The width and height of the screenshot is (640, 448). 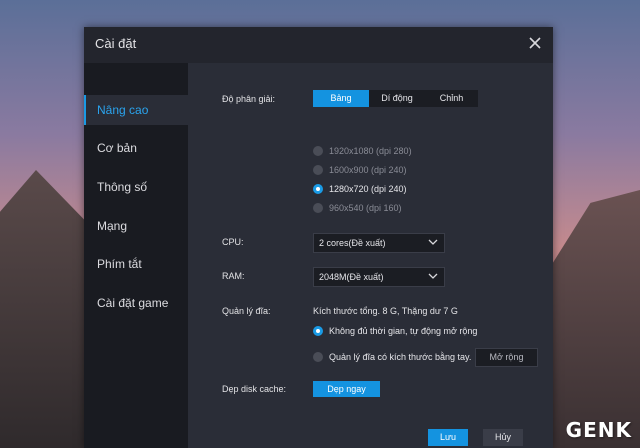 I want to click on disk-info: Kích thước tổng. 8 G, Thặng dư 7 G, so click(x=385, y=311).